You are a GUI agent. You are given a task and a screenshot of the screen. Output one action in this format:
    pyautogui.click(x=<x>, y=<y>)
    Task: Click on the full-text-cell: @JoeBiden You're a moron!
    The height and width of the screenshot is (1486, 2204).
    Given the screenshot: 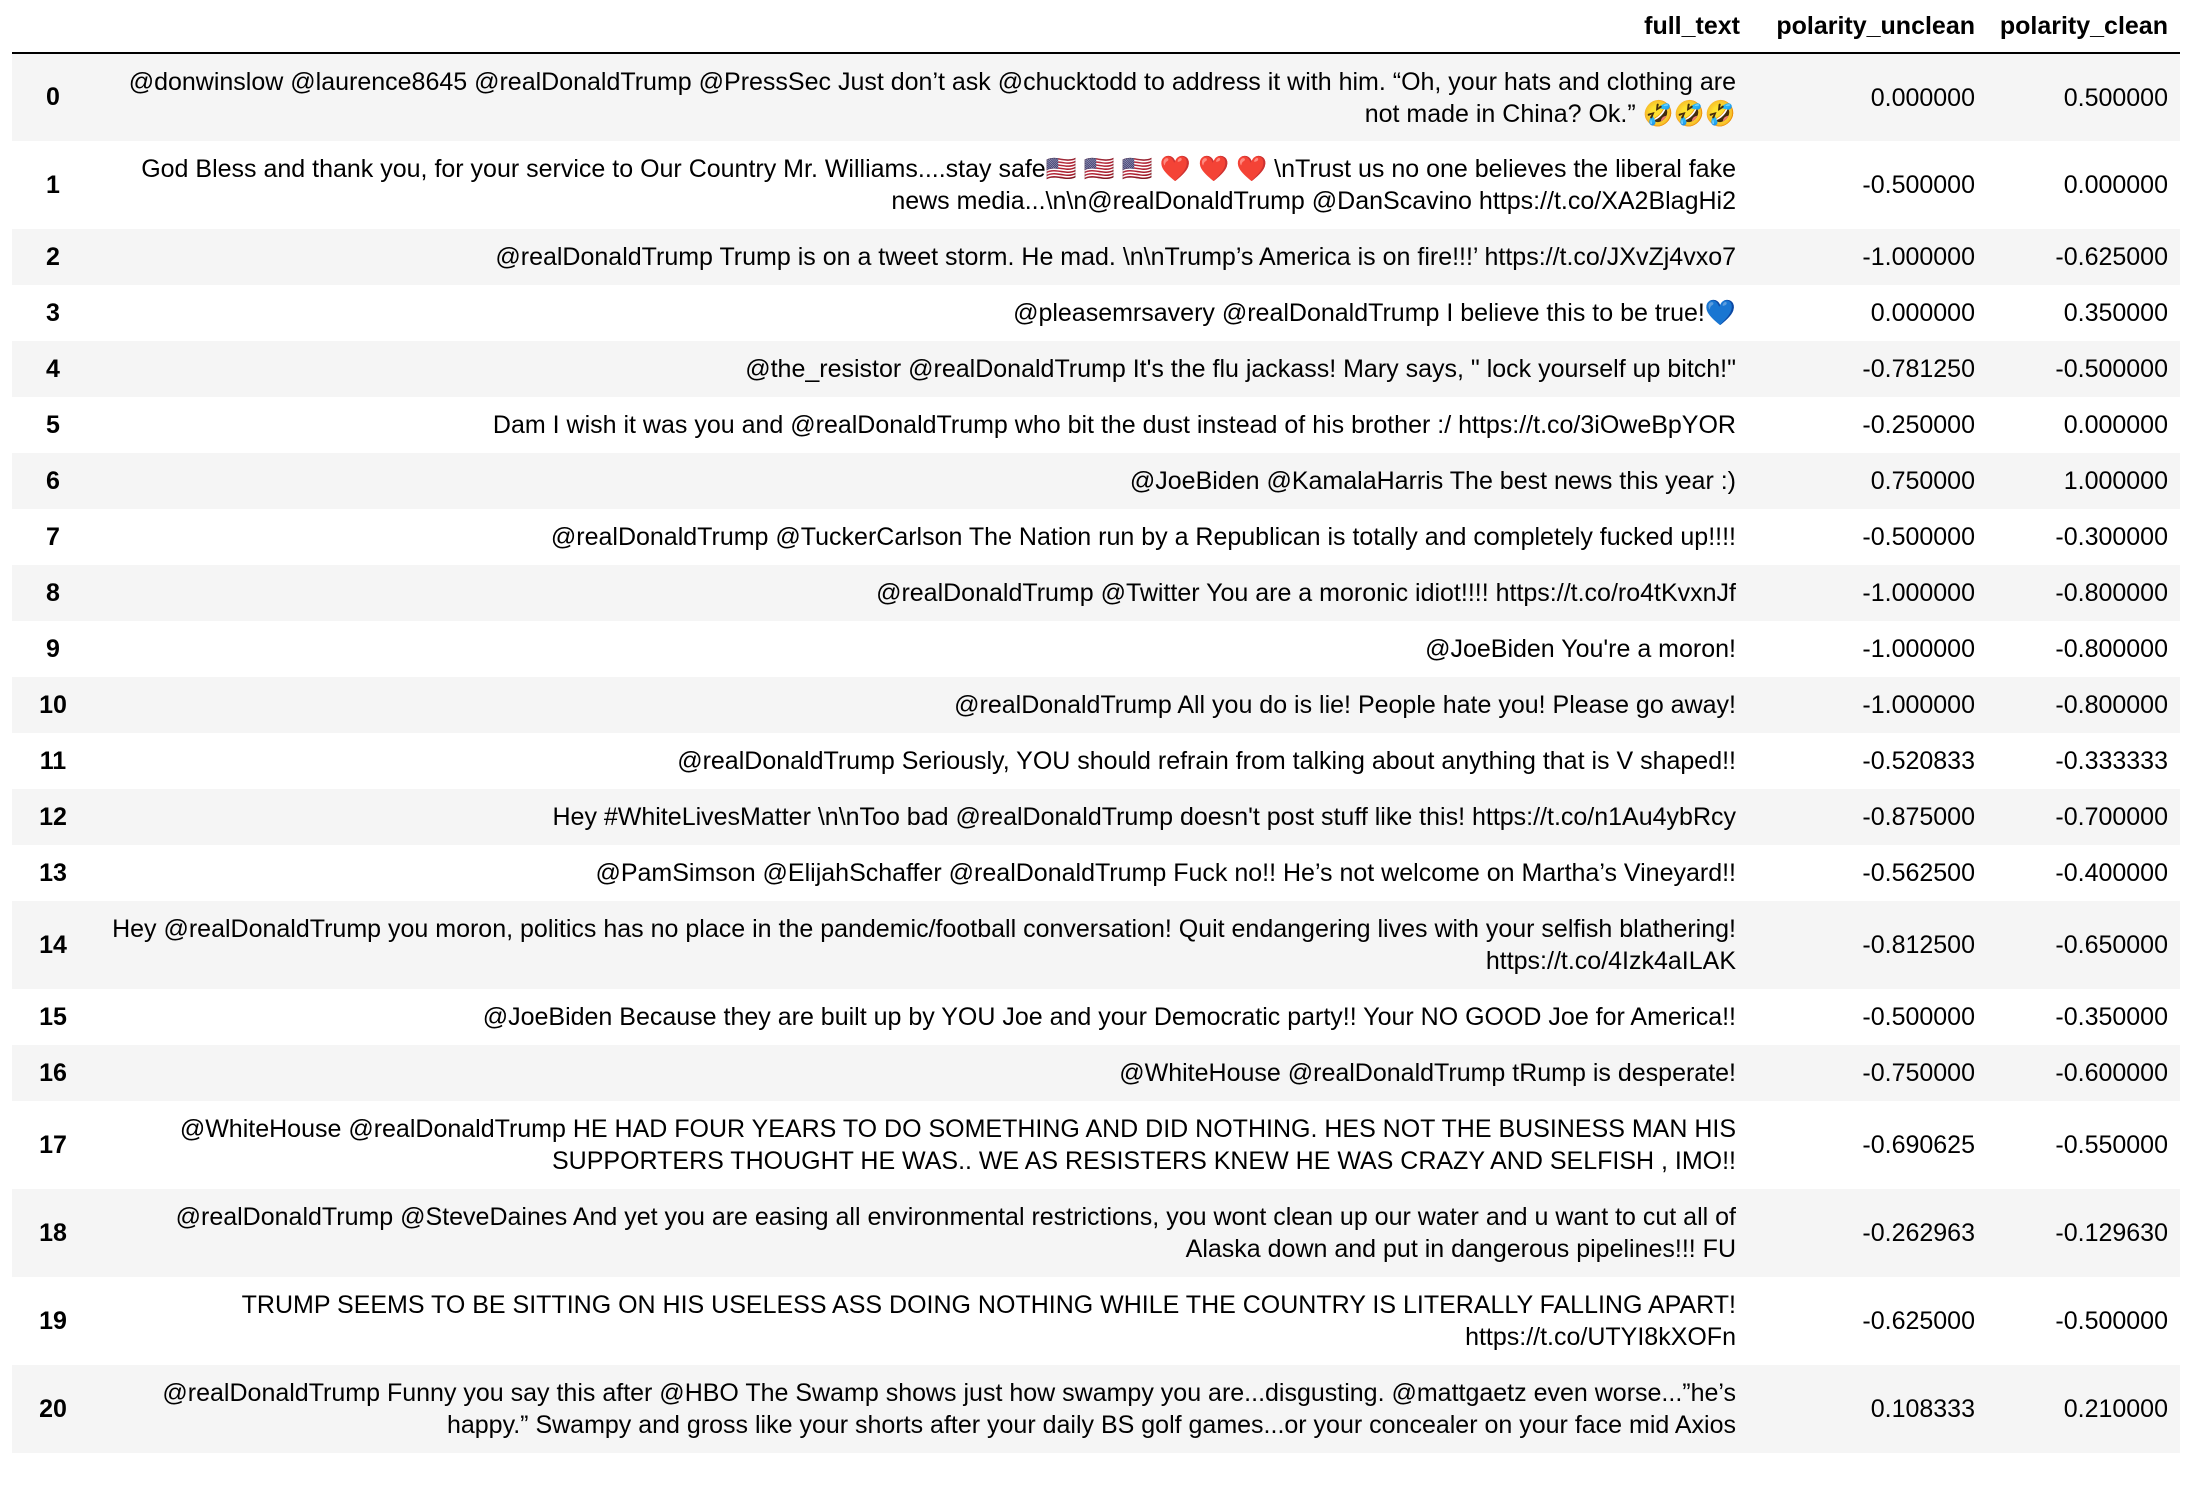 What is the action you would take?
    pyautogui.click(x=1580, y=649)
    